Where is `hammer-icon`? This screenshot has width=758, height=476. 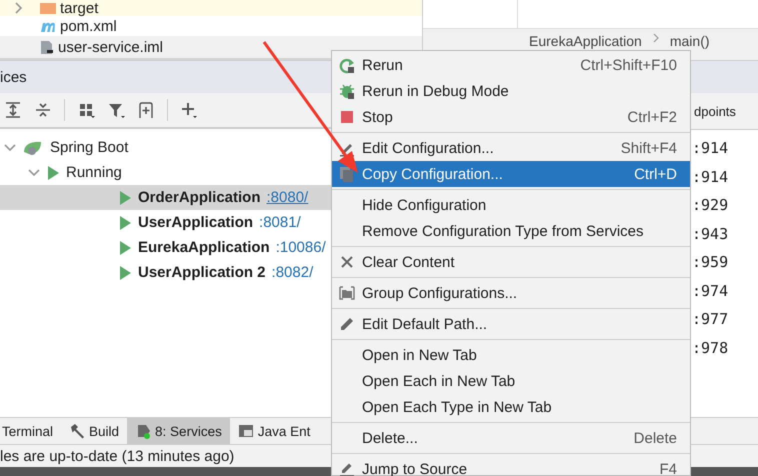
hammer-icon is located at coordinates (77, 431).